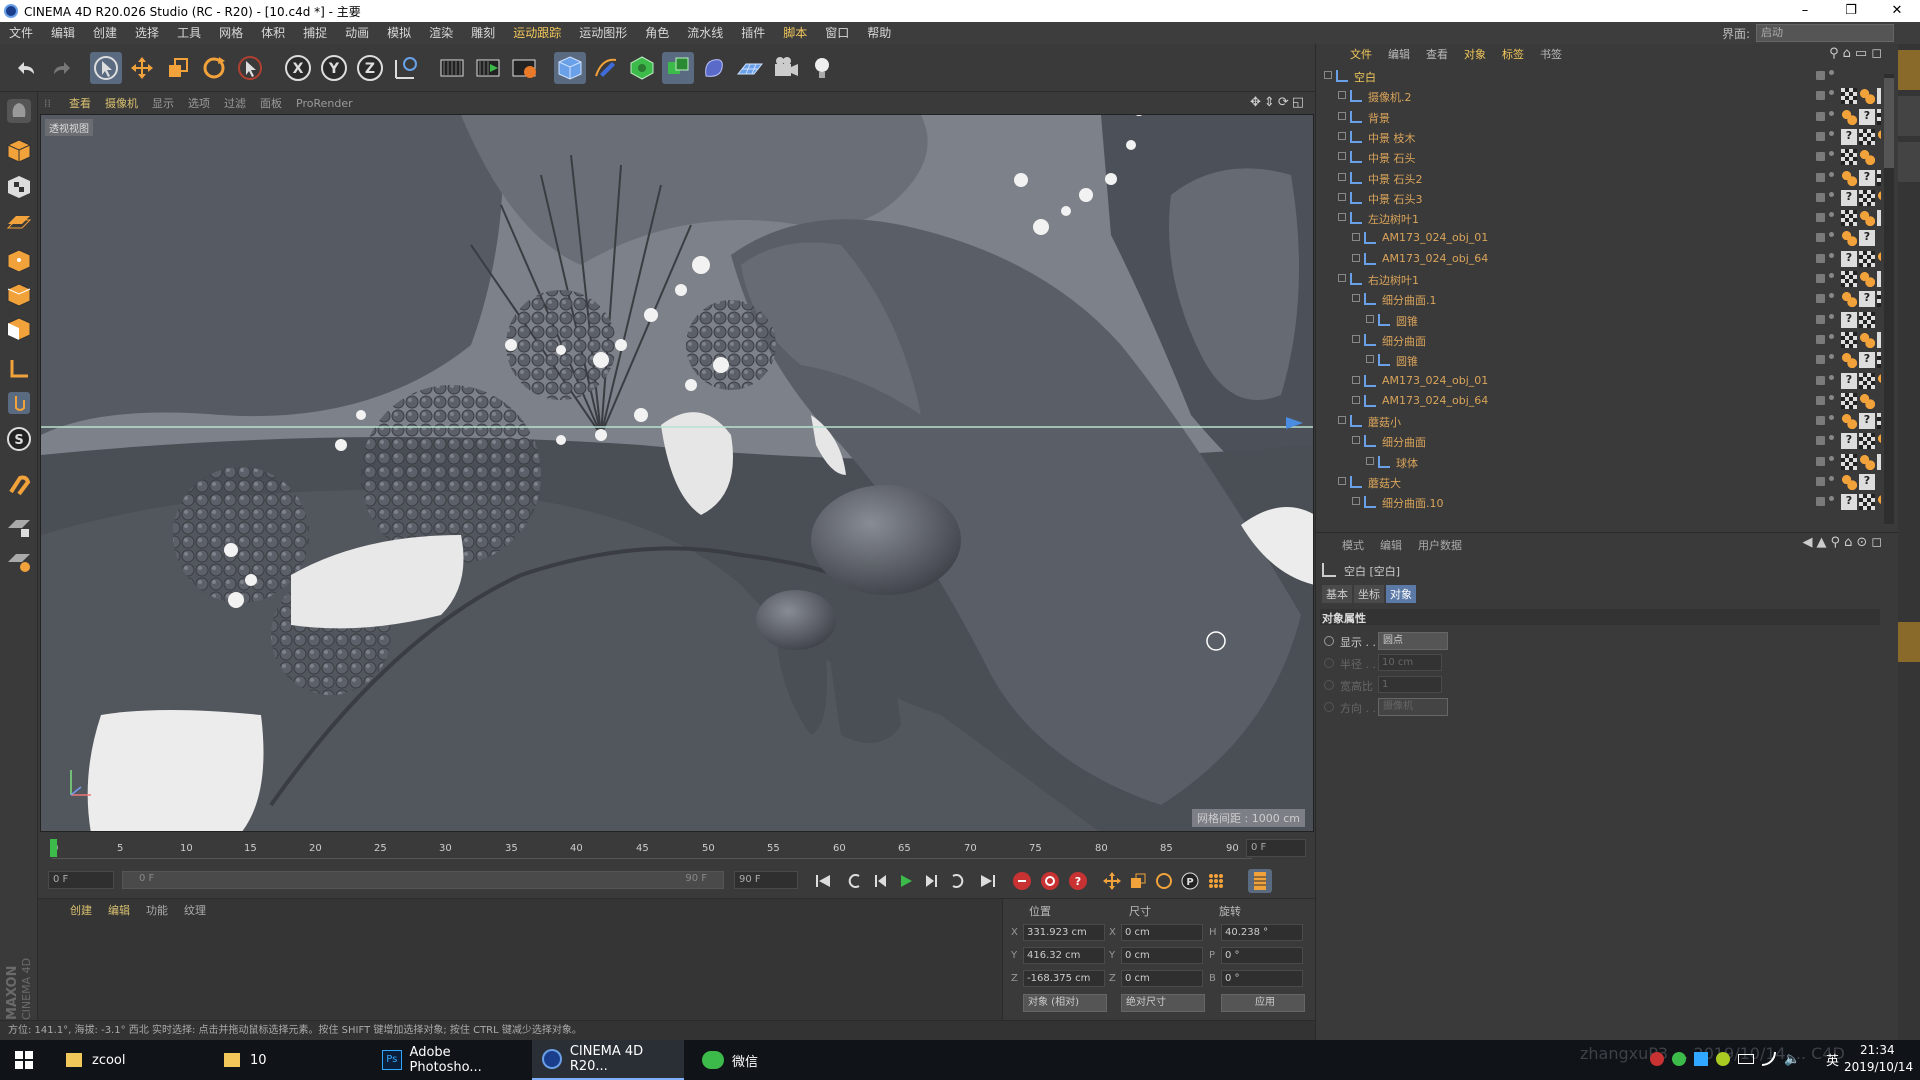  I want to click on om-menu-edit: 编辑, so click(1399, 54).